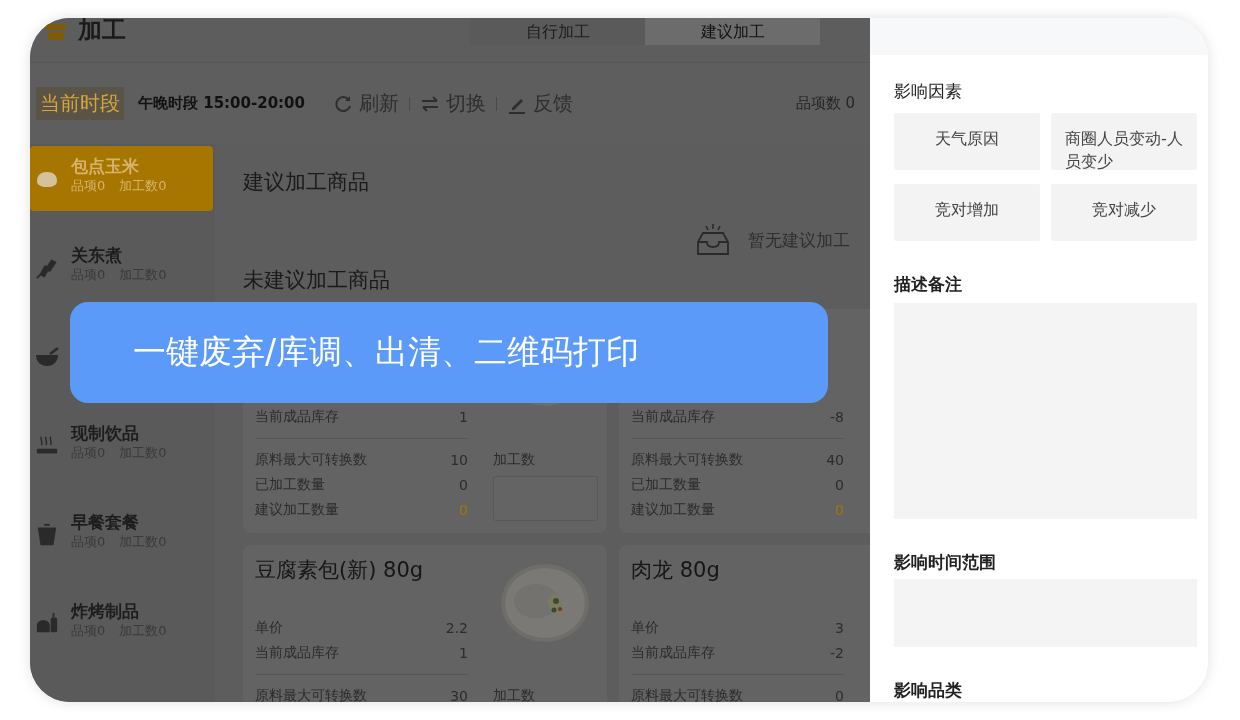 The image size is (1240, 720). Describe the element at coordinates (1124, 212) in the screenshot. I see `option-button: 竞对减少` at that location.